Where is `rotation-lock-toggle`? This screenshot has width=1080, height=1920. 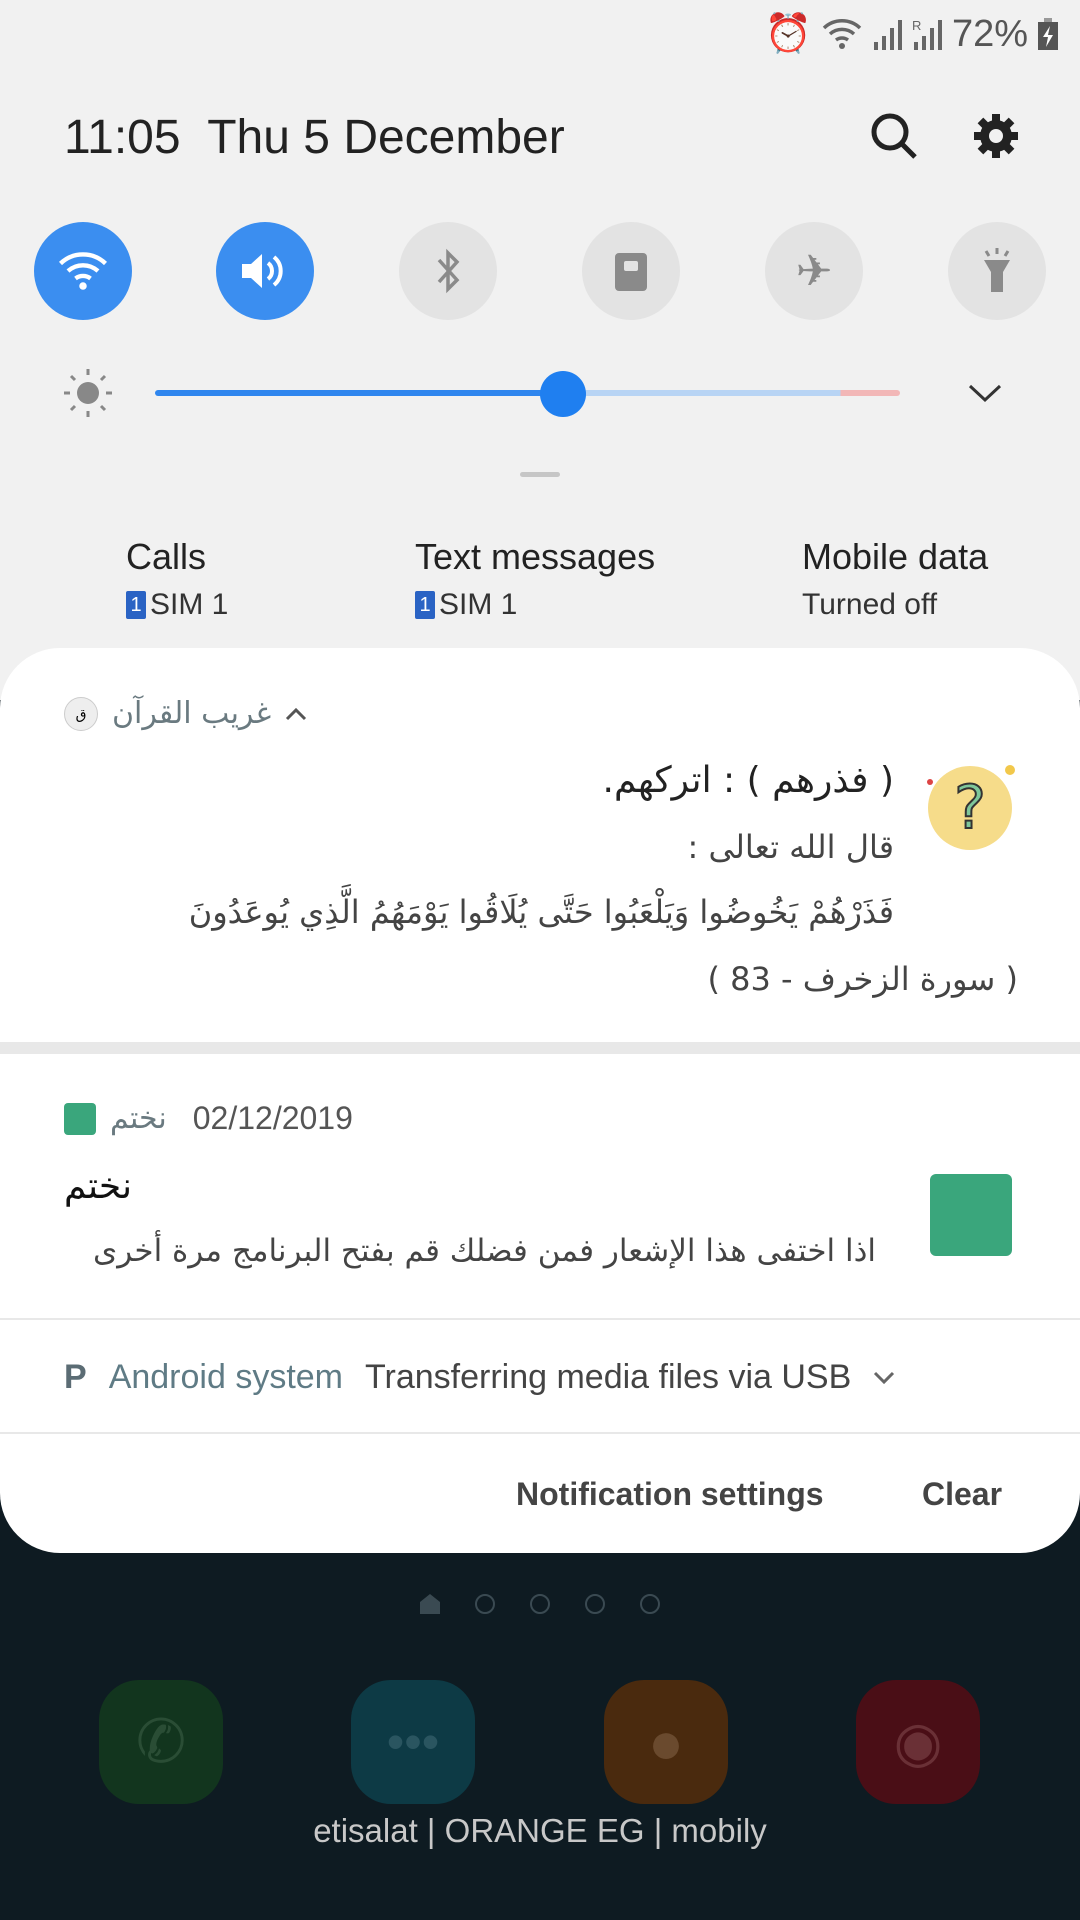
rotation-lock-toggle is located at coordinates (631, 271).